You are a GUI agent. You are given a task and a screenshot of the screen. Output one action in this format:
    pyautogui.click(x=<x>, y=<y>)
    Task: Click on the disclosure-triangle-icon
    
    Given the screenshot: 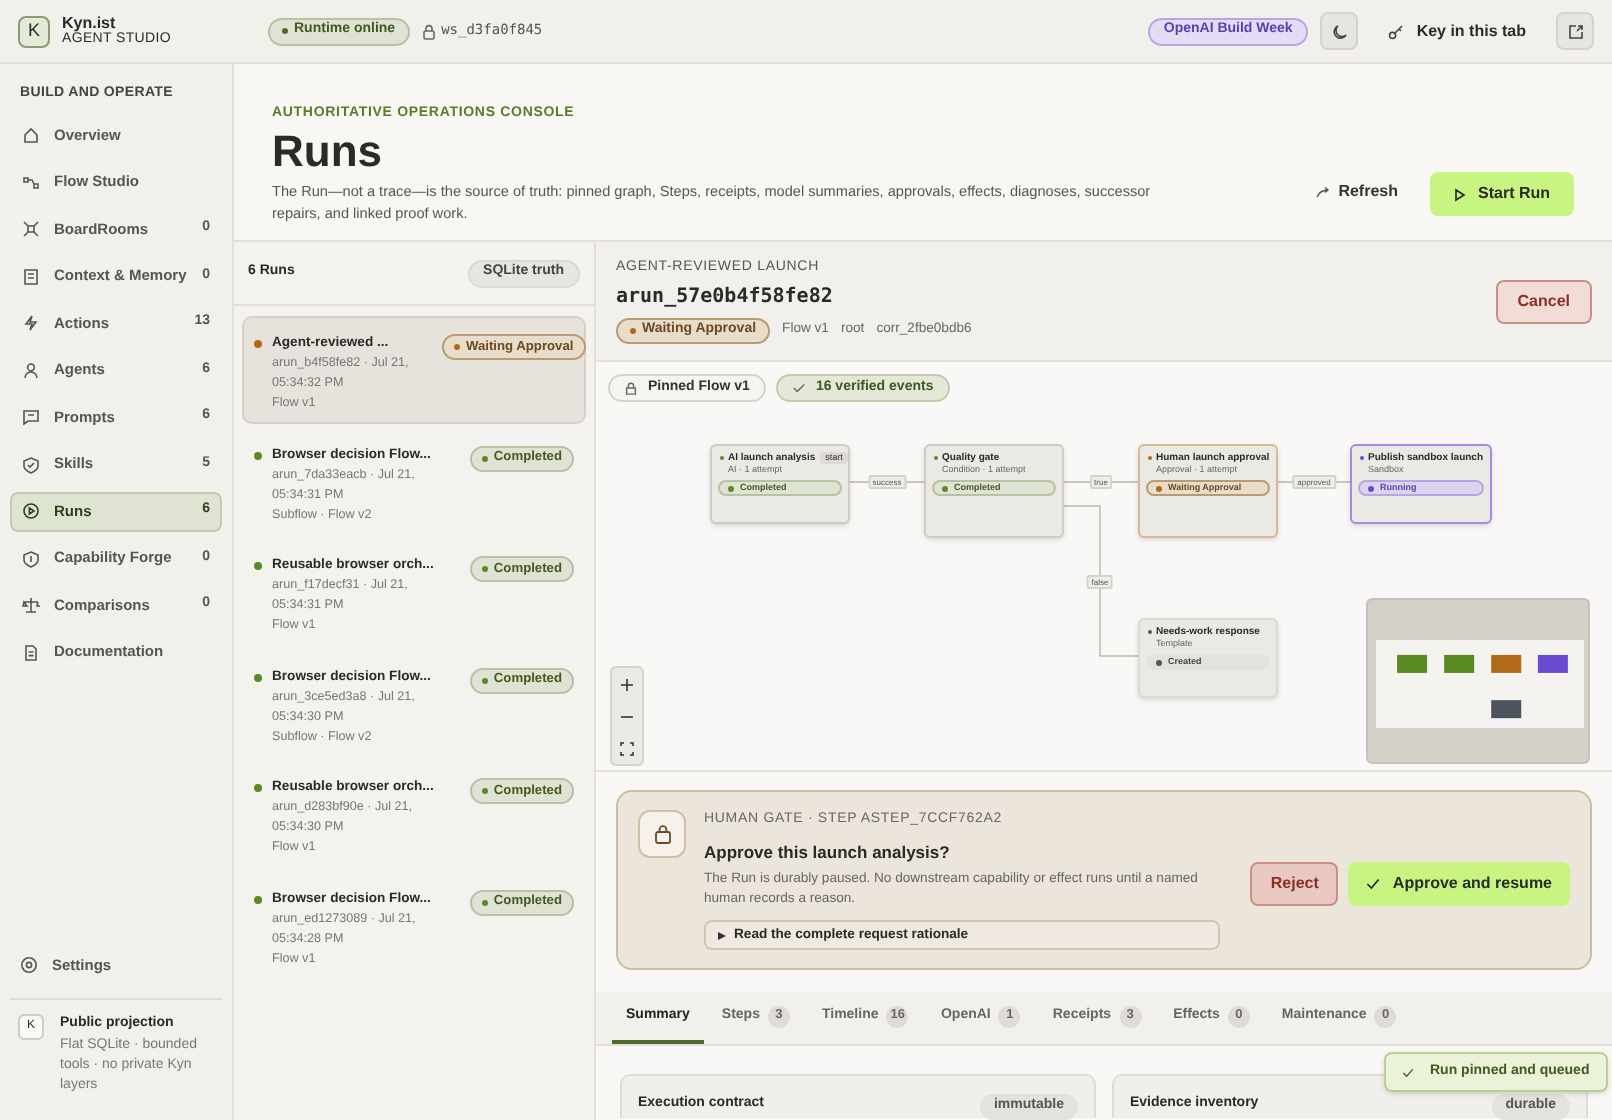 What is the action you would take?
    pyautogui.click(x=722, y=935)
    